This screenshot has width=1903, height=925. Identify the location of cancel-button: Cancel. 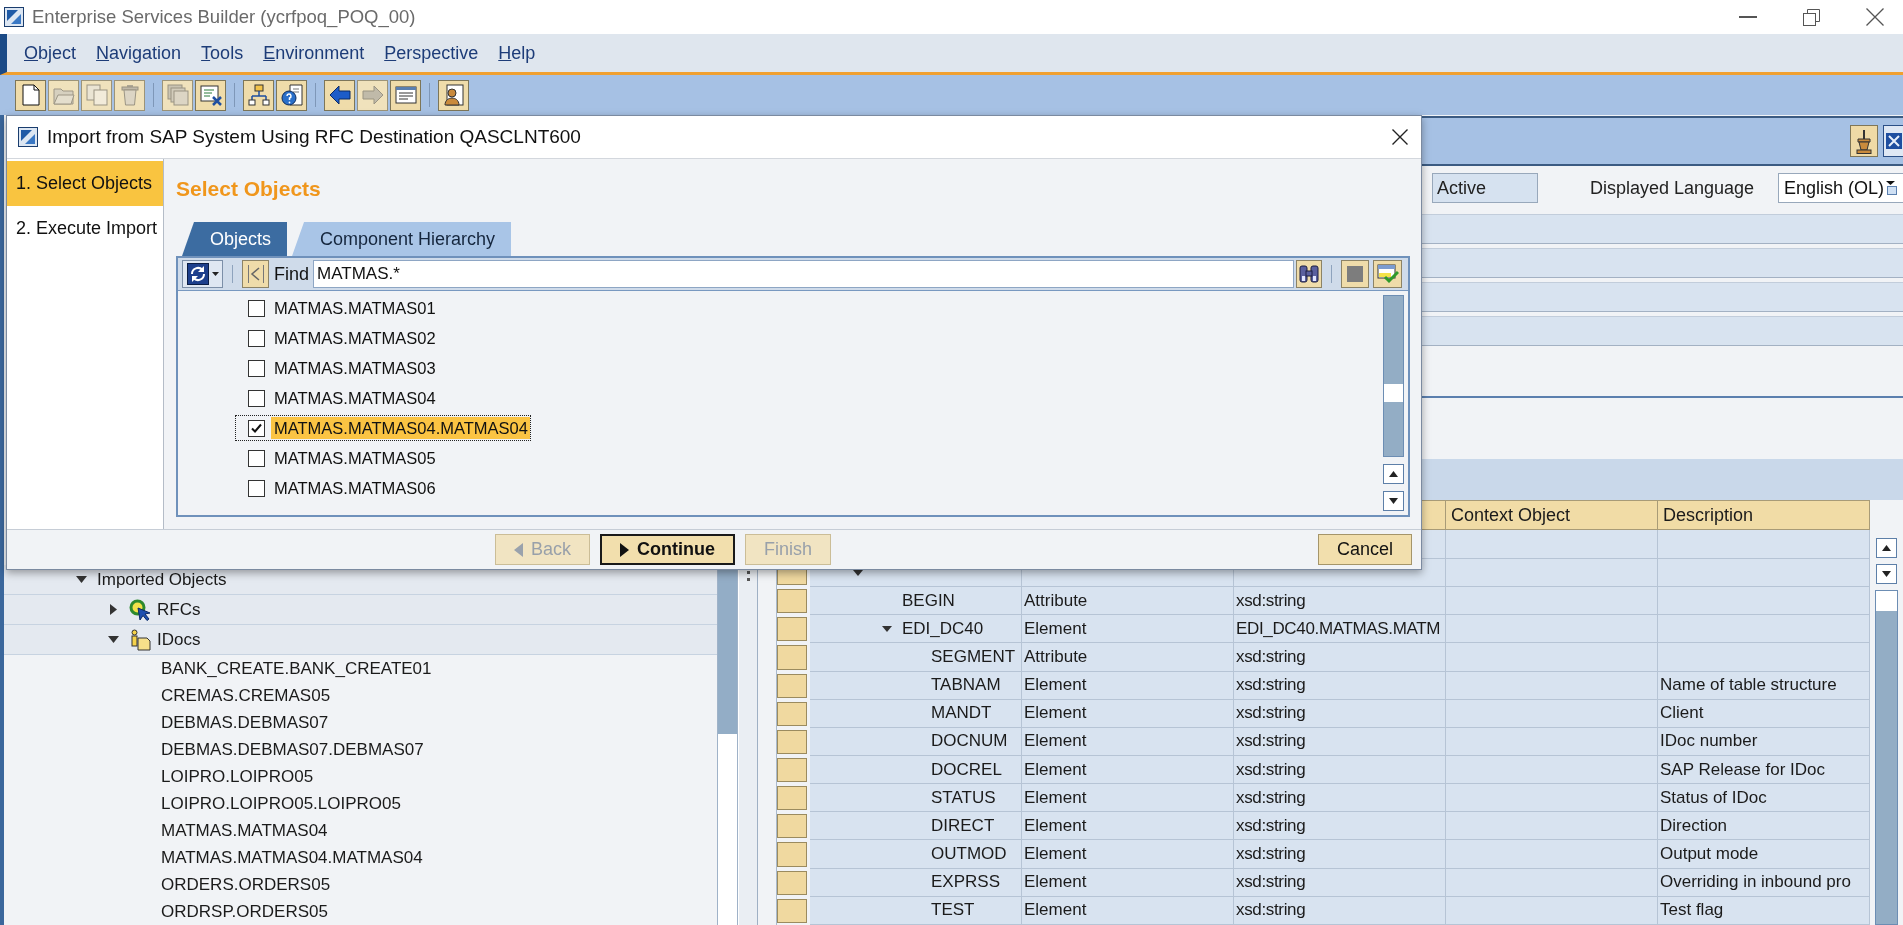
(1364, 549).